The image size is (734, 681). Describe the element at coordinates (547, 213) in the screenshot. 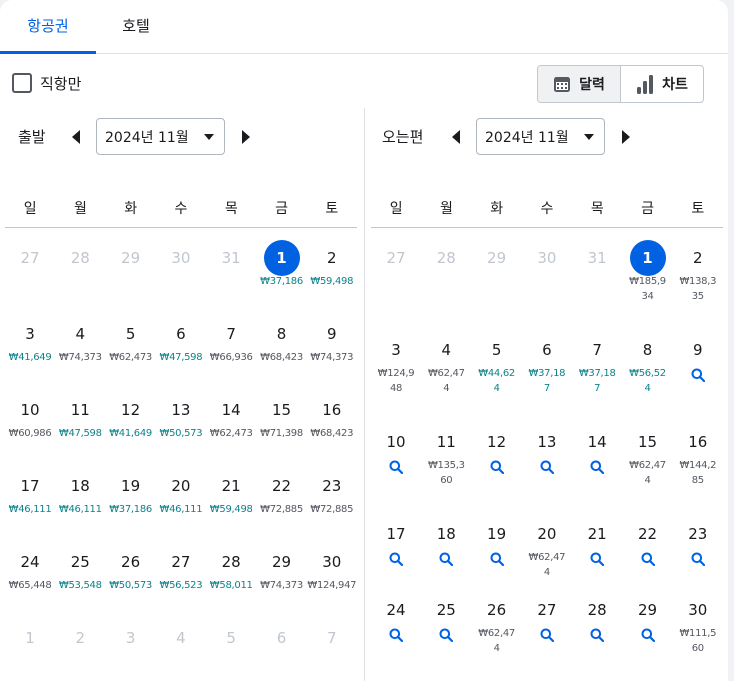

I see `return-weekday-header: 일 월 화 수 목 금 토` at that location.